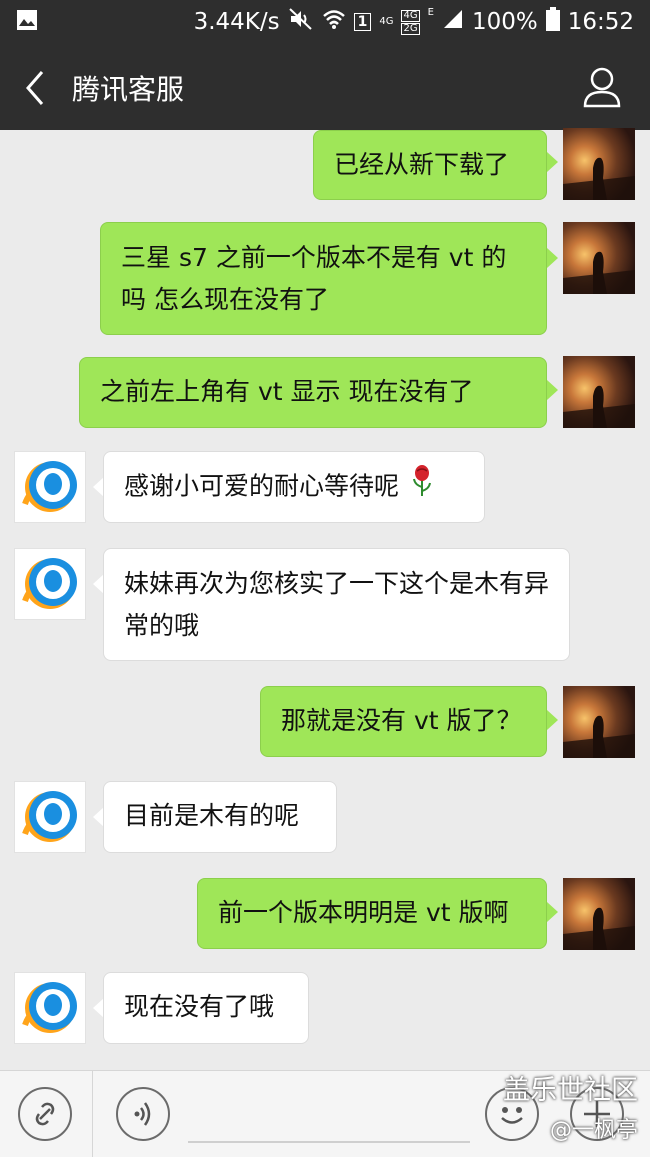  Describe the element at coordinates (199, 1006) in the screenshot. I see `message-text: 现在没有了哦` at that location.